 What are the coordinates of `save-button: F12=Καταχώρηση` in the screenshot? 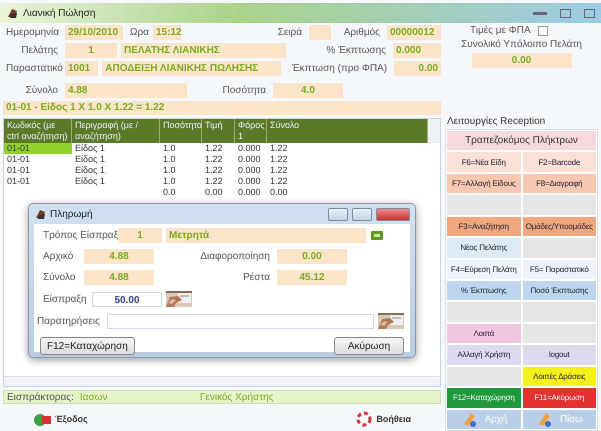 It's located at (87, 346).